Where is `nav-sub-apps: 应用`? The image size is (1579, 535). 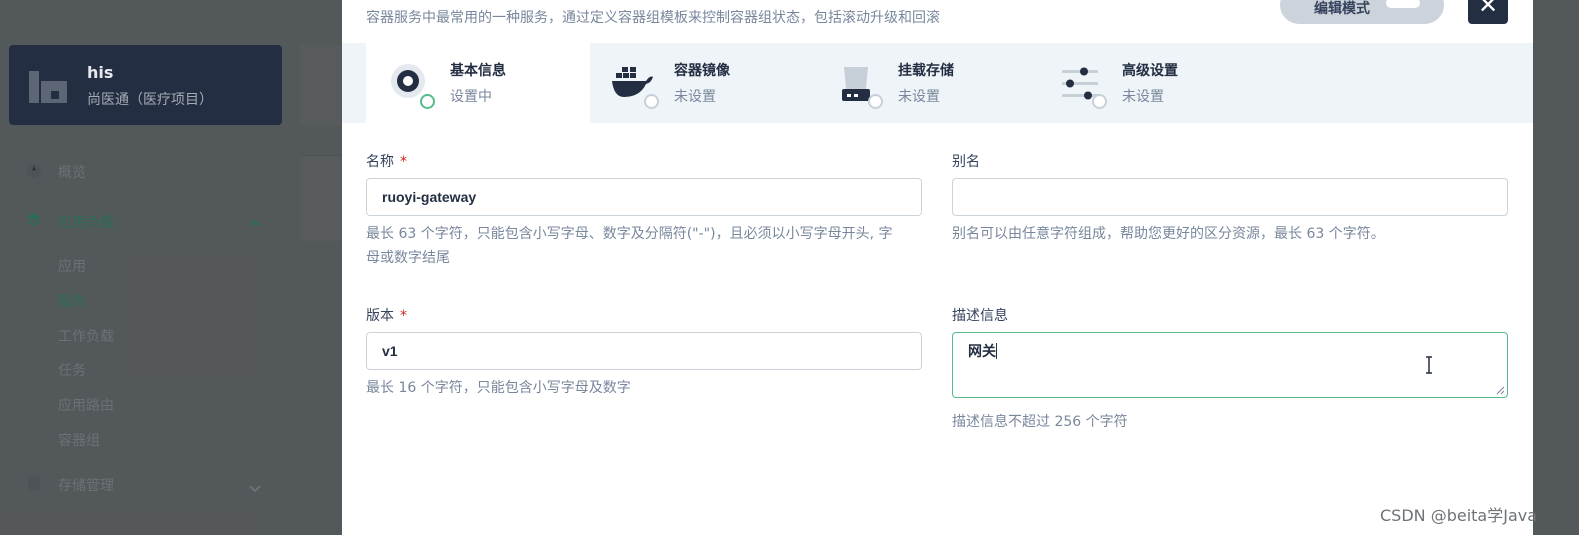
nav-sub-apps: 应用 is located at coordinates (72, 266).